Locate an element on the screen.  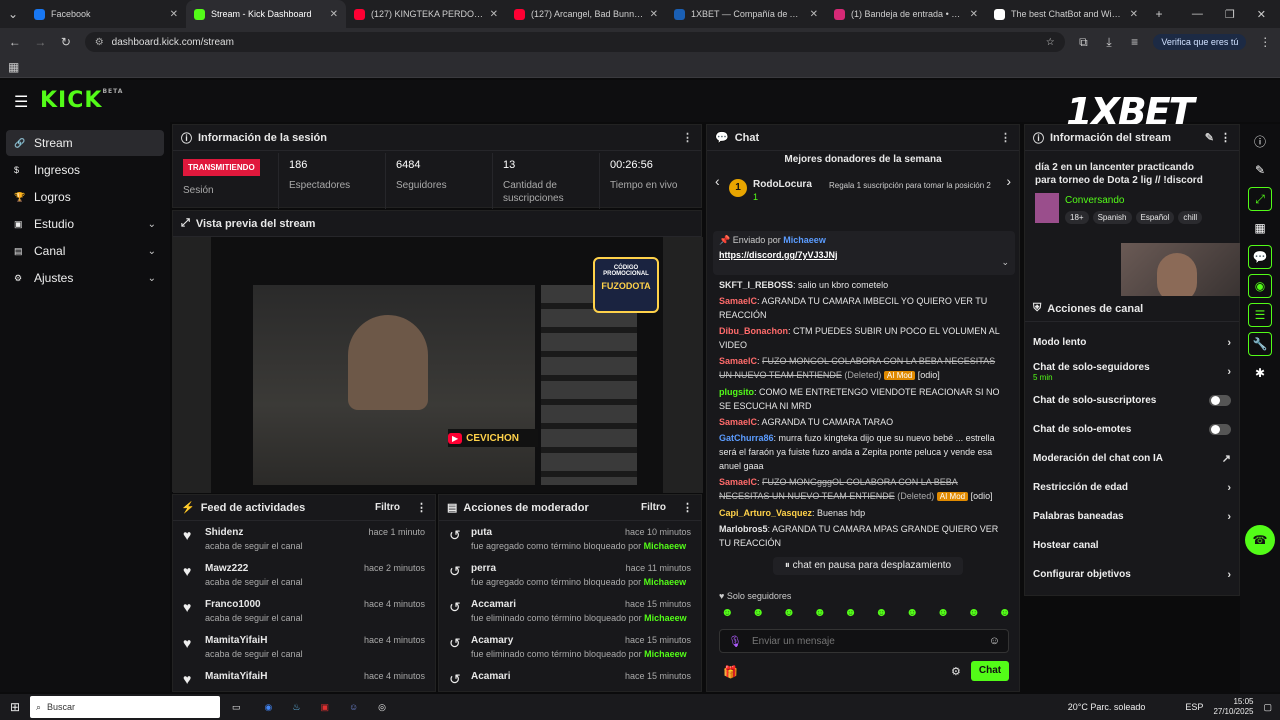
sidebar-item-ajustes: ⚙ Ajustes ⌄ is located at coordinates (85, 278).